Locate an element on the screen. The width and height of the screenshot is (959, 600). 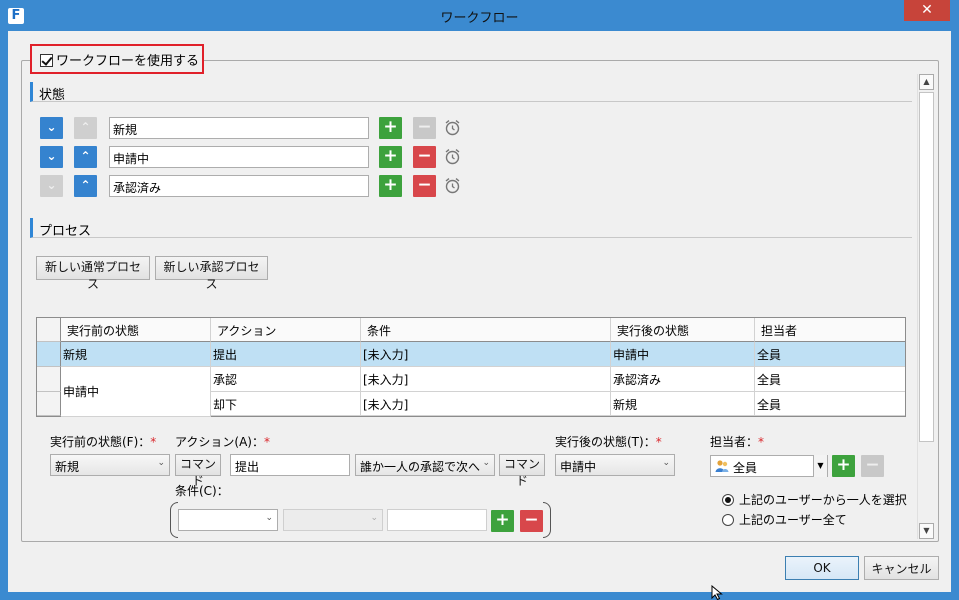
process-section-title: プロセス is located at coordinates (65, 231).